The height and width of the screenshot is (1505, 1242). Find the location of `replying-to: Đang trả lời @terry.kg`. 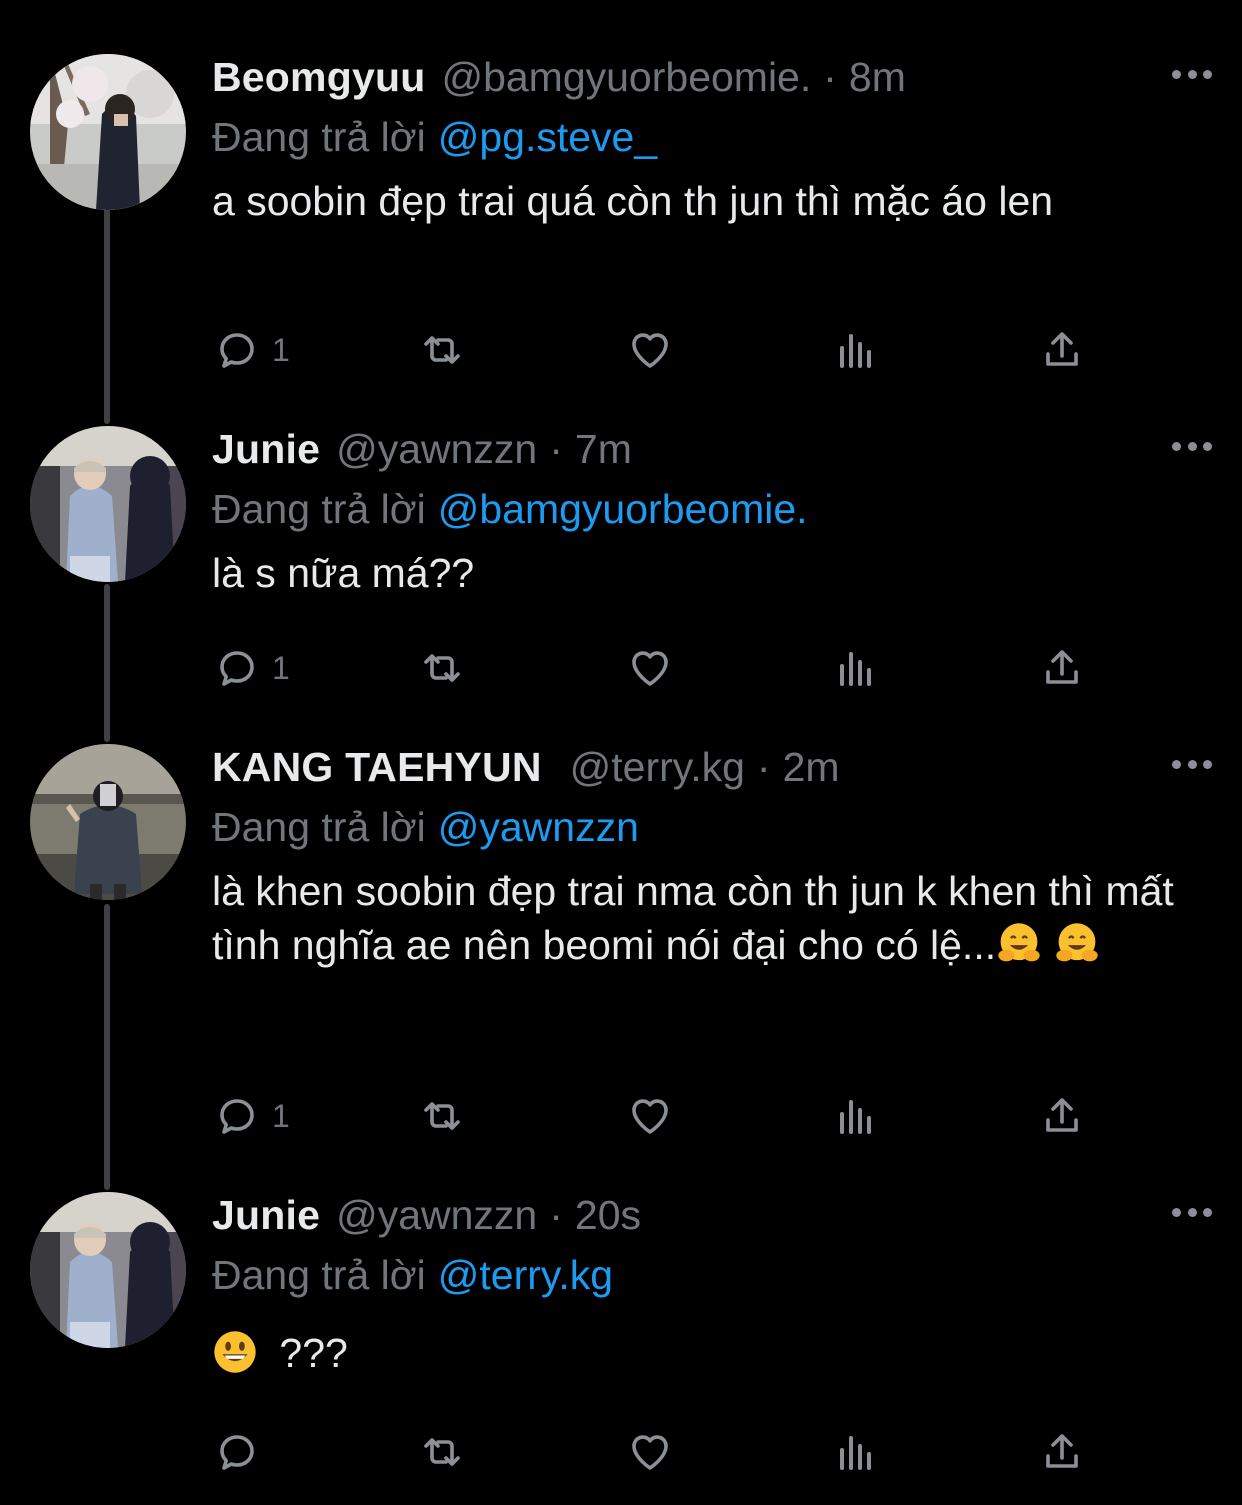

replying-to: Đang trả lời @terry.kg is located at coordinates (712, 1275).